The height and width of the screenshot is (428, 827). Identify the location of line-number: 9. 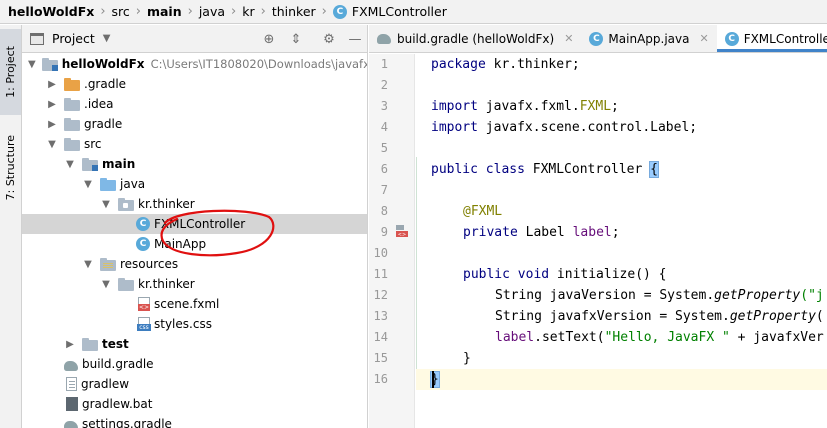
(384, 232).